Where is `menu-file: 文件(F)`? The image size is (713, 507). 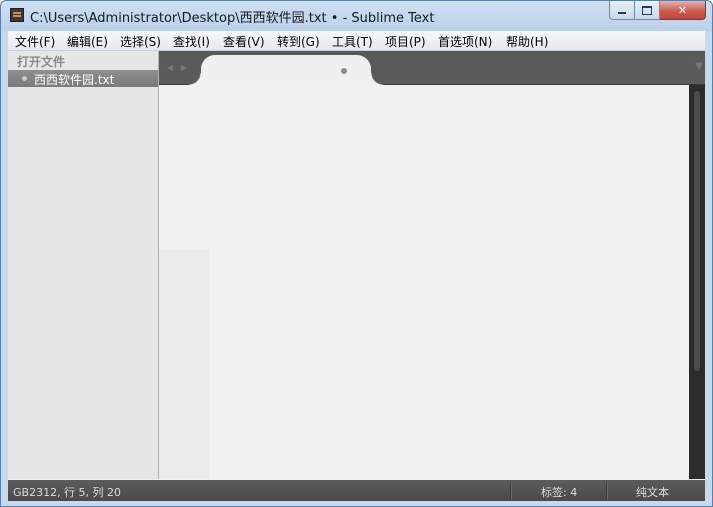
menu-file: 文件(F) is located at coordinates (35, 41).